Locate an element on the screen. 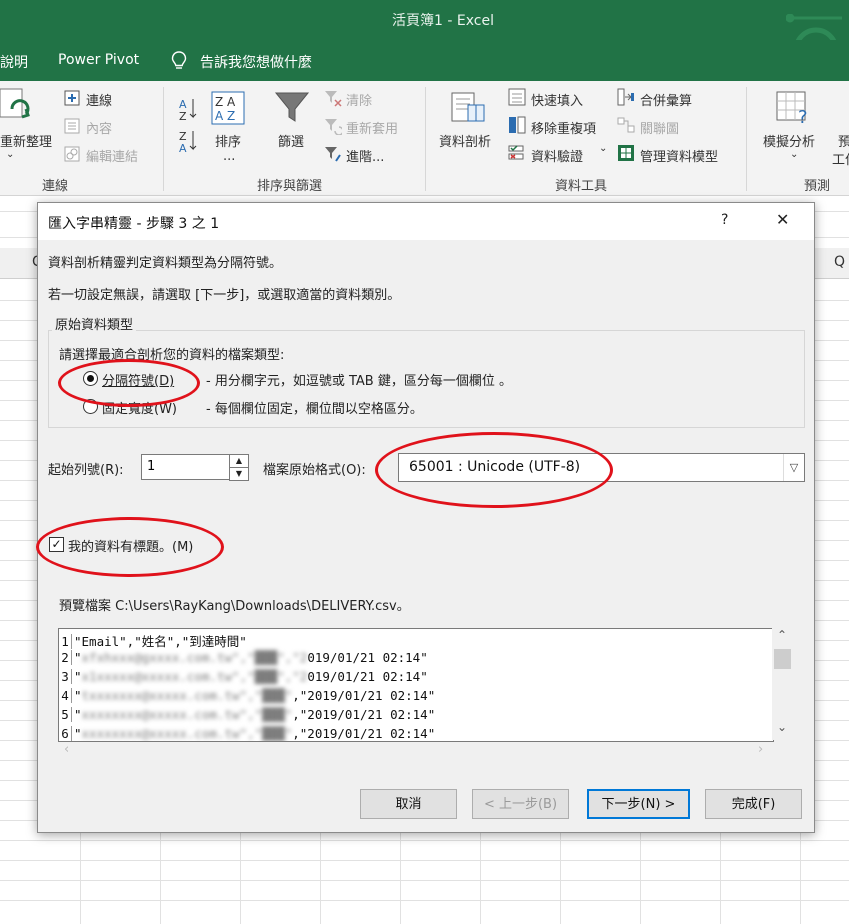  start-row-spinner: ▲ ▼ is located at coordinates (239, 467).